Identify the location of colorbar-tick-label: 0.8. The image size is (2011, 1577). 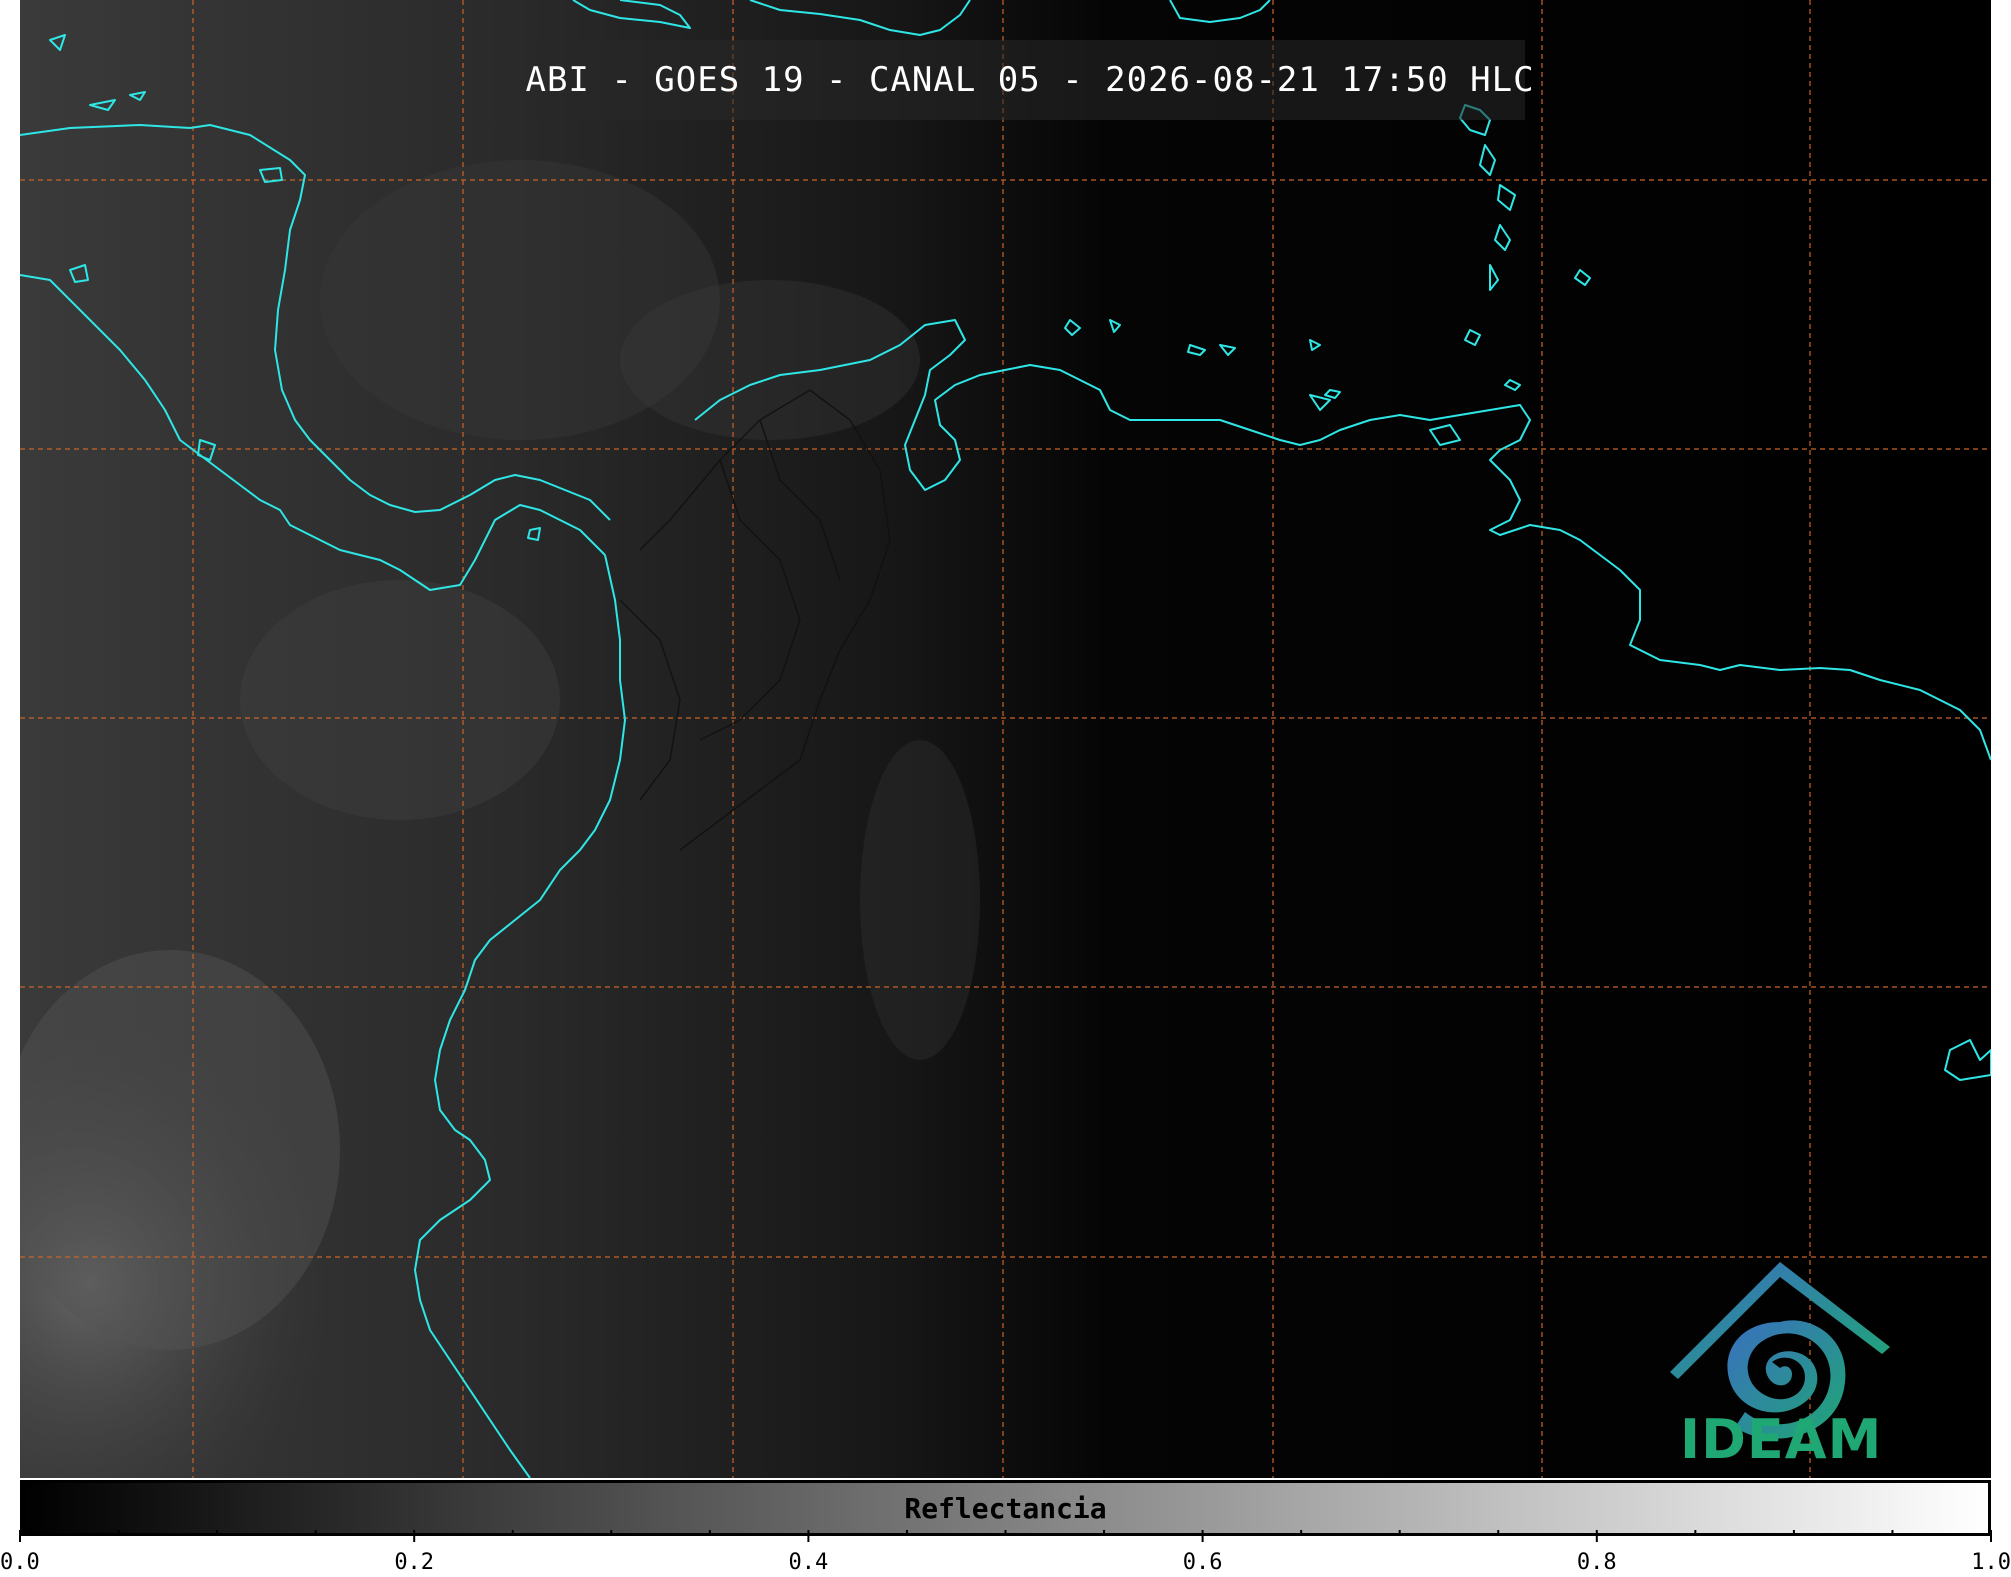
(1597, 1562).